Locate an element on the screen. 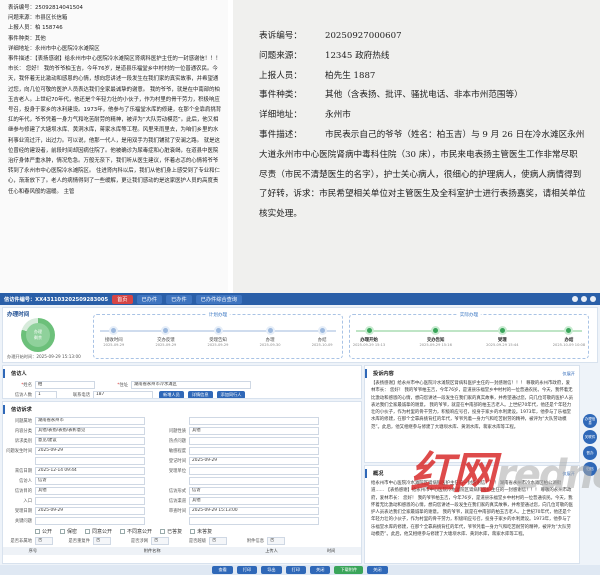 The height and width of the screenshot is (575, 600). public-option: 不同意公开 is located at coordinates (136, 531).